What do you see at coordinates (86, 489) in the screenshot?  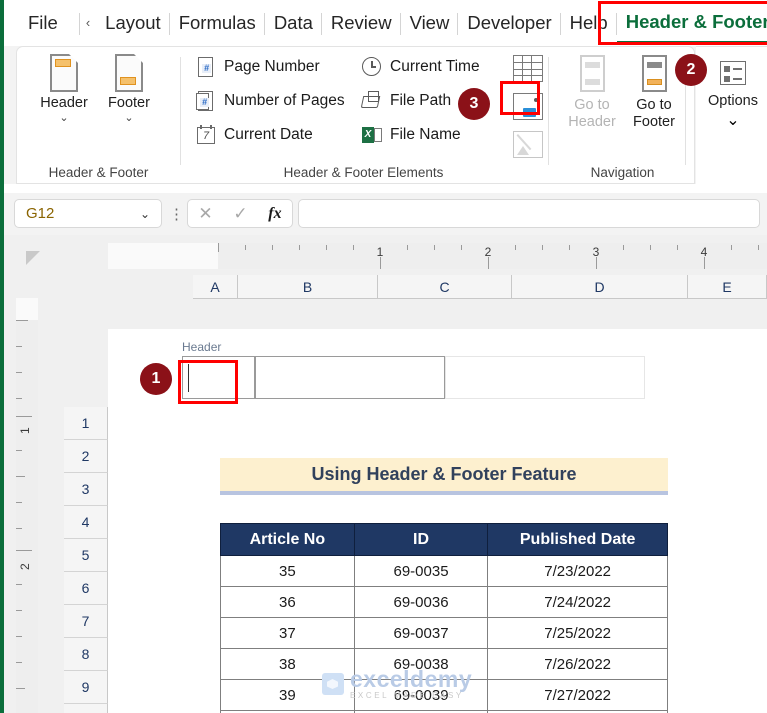 I see `row-header-3: 3` at bounding box center [86, 489].